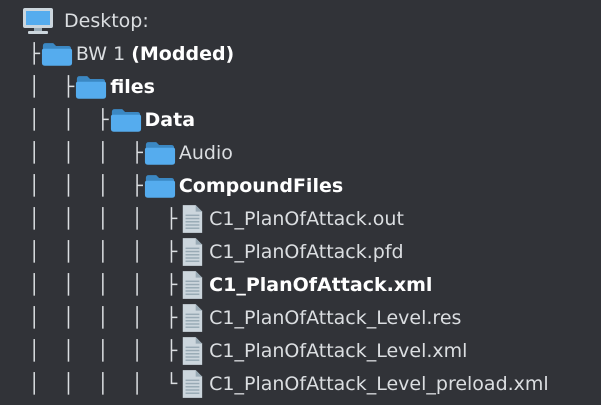 The height and width of the screenshot is (405, 601). I want to click on tree-row-desktop: Desktop:, so click(310, 20).